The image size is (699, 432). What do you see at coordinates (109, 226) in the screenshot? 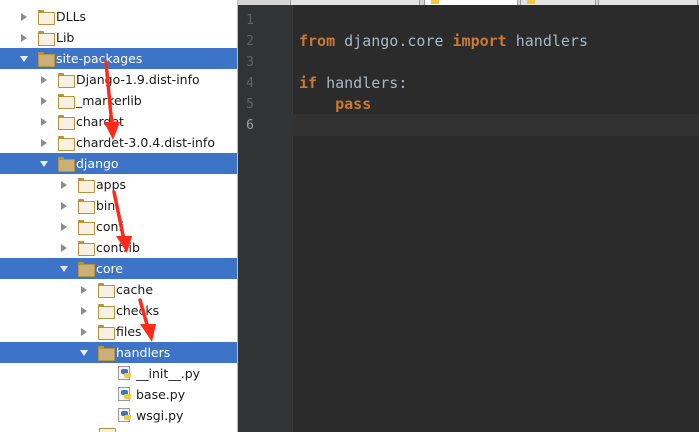
I see `tree-item-label: conf` at bounding box center [109, 226].